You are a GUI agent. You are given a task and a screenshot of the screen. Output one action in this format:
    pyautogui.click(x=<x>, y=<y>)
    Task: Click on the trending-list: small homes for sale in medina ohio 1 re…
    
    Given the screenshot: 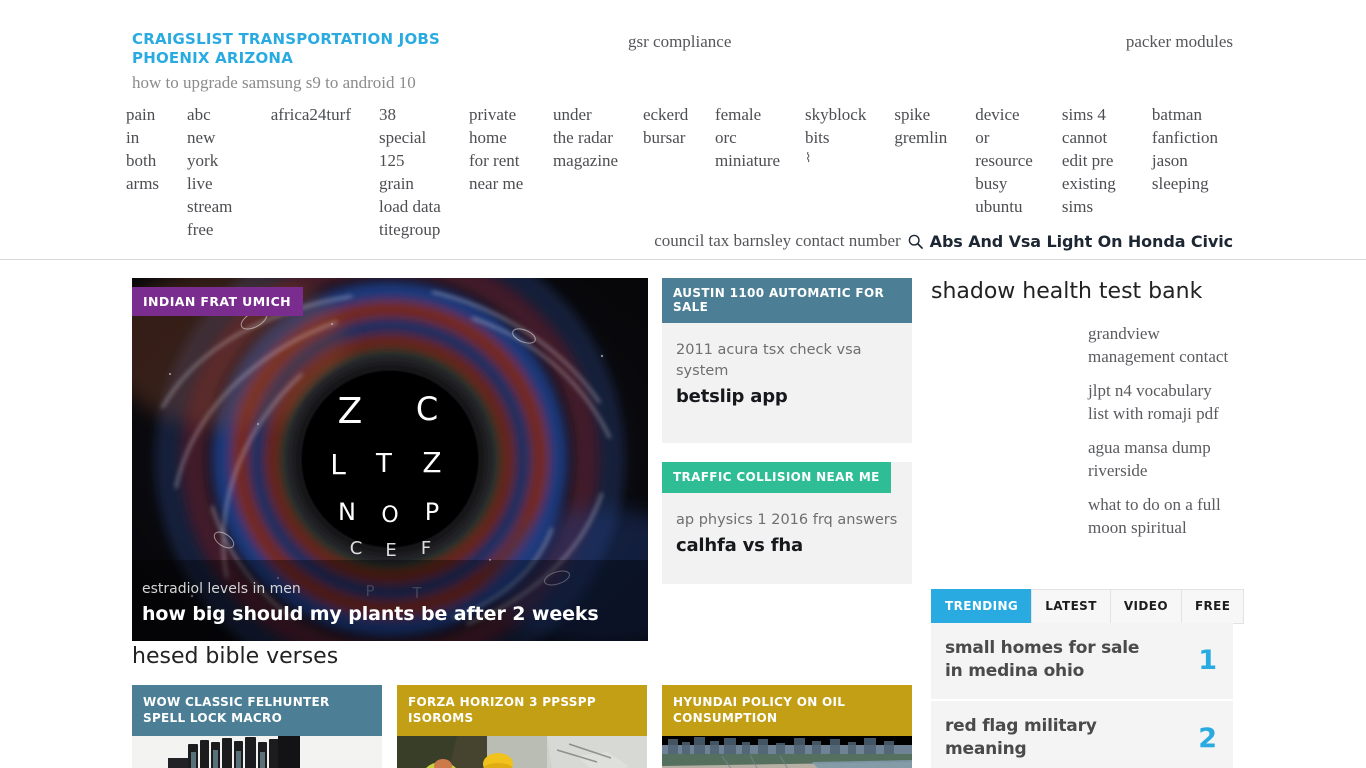 What is the action you would take?
    pyautogui.click(x=1082, y=695)
    